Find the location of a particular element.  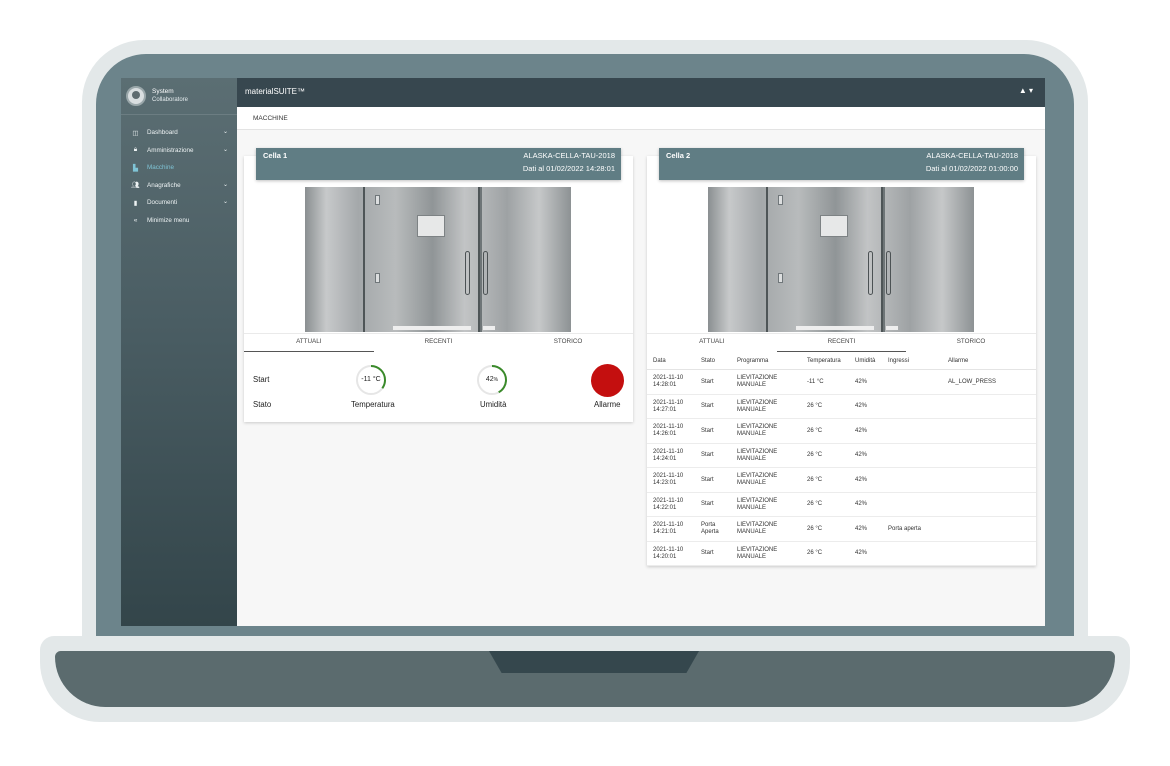

data-timestamp: Dati al 01/02/2022 01:00:00 is located at coordinates (971, 168).